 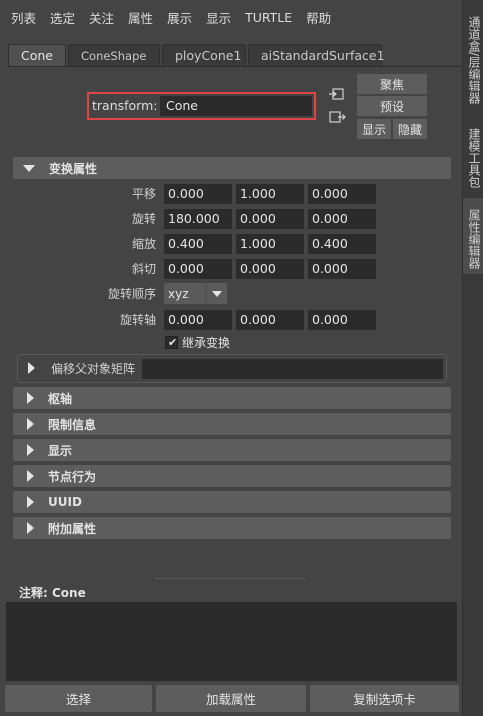 What do you see at coordinates (114, 55) in the screenshot?
I see `tab-coneshape: ConeShape` at bounding box center [114, 55].